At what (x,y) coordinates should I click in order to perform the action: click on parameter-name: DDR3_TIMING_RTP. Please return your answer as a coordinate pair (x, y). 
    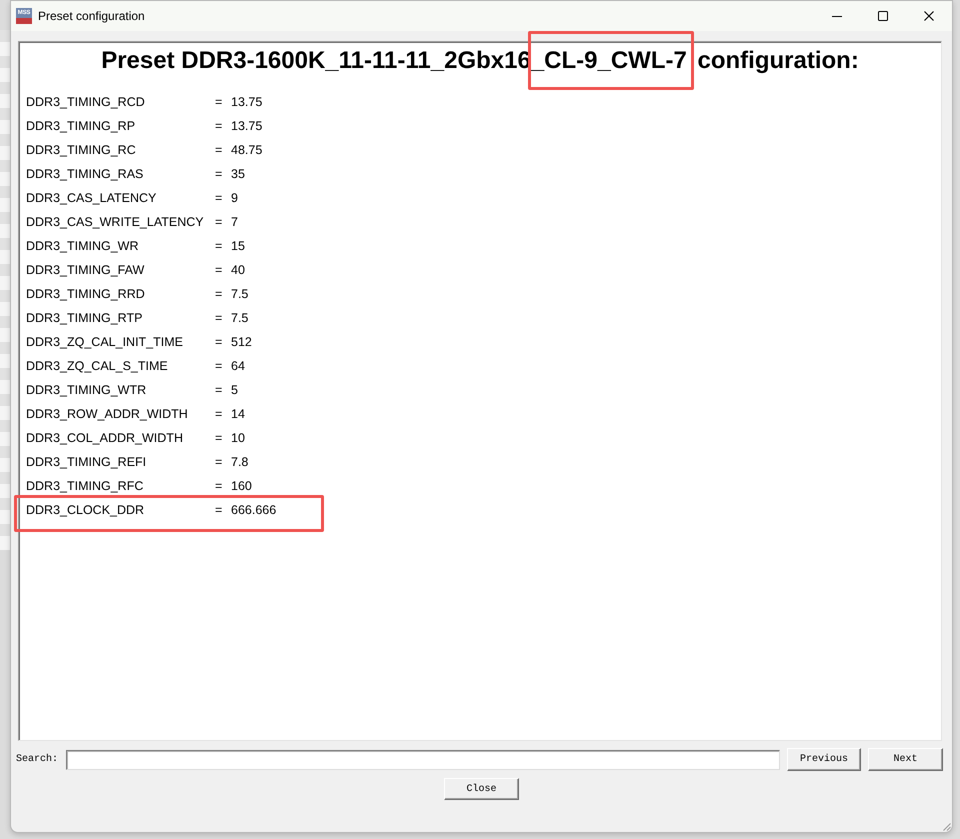
    Looking at the image, I should click on (85, 318).